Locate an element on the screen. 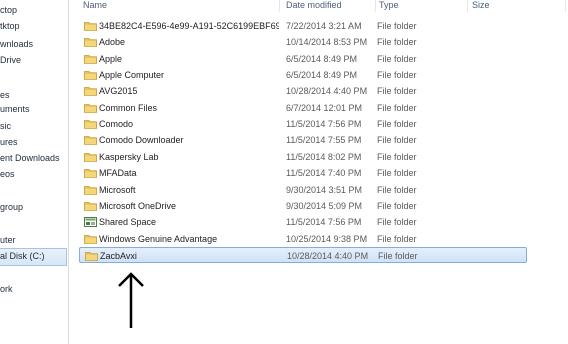  file-row: Comodo 11/5/2014 7:56 PM File folder is located at coordinates (303, 124).